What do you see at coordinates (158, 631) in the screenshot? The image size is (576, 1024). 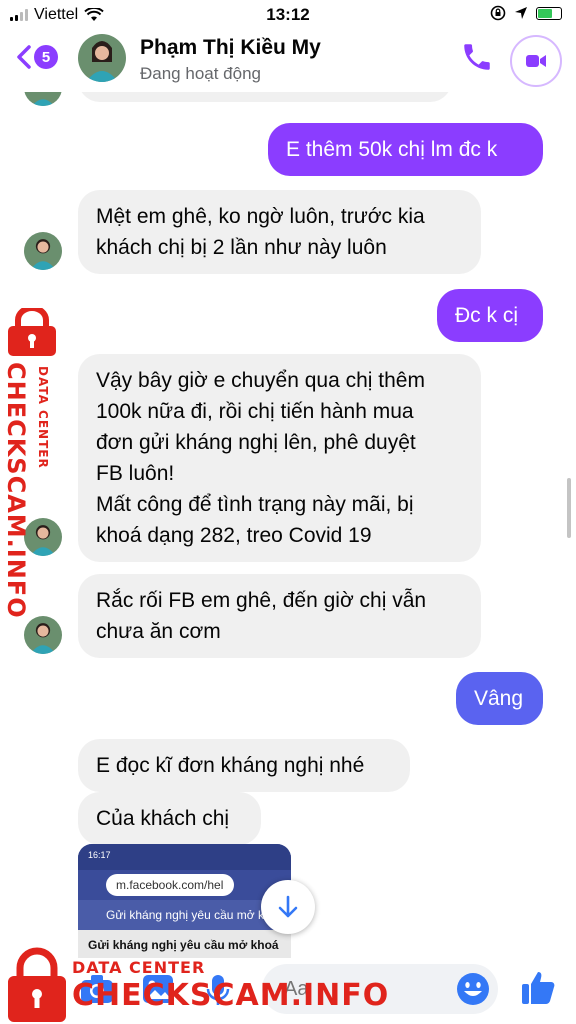 I see `message-line: chưa ăn cơm` at bounding box center [158, 631].